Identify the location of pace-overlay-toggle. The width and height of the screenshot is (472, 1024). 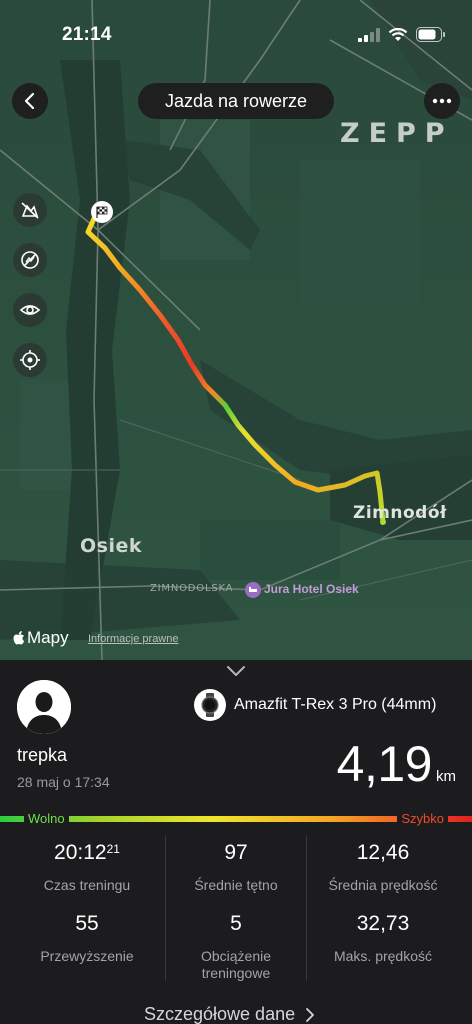
(30, 260).